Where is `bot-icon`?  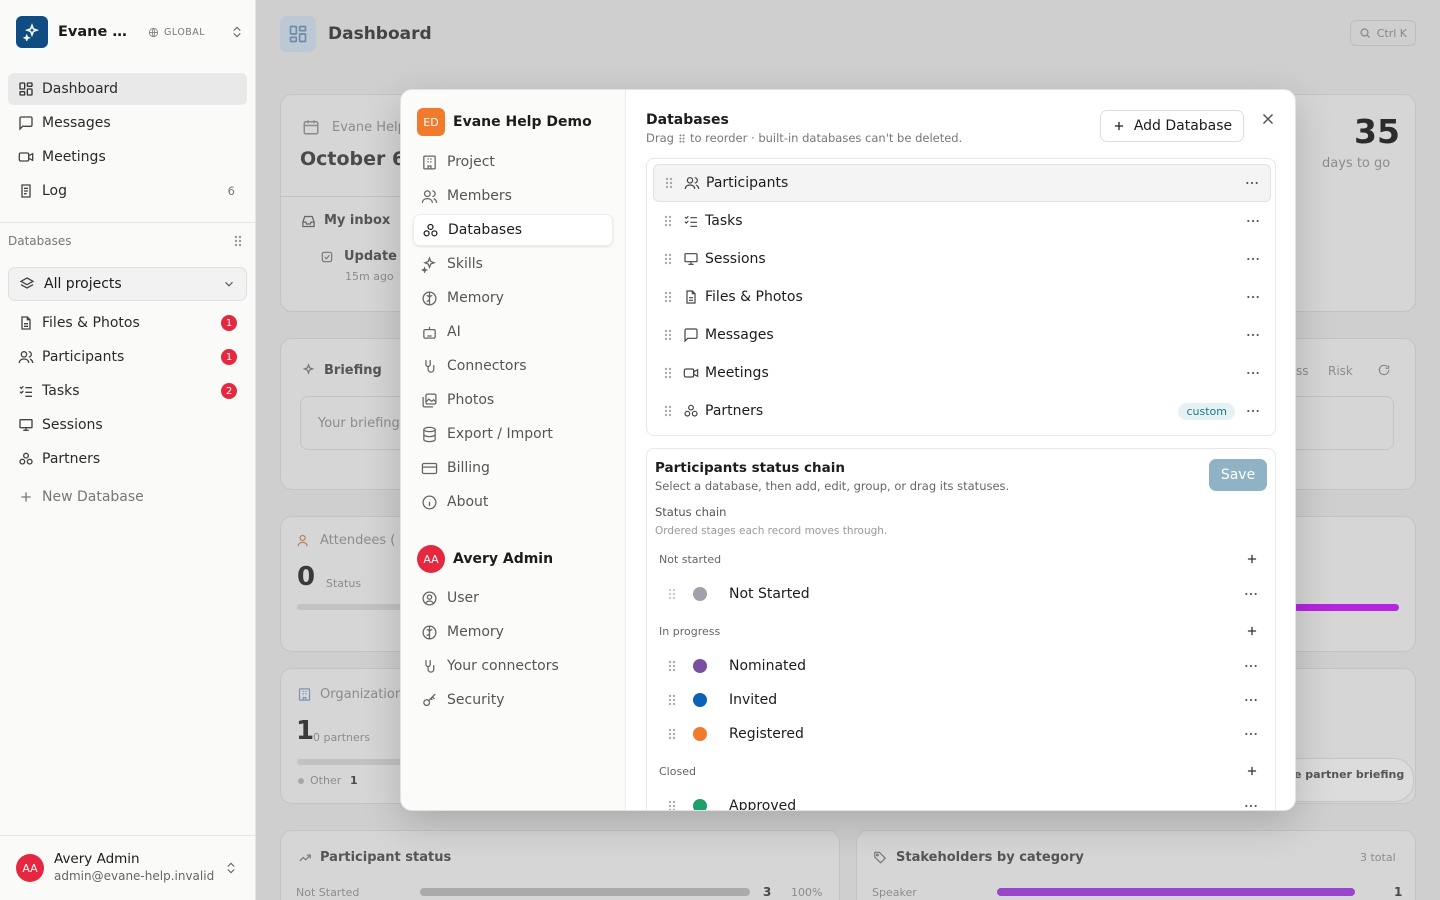
bot-icon is located at coordinates (429, 332).